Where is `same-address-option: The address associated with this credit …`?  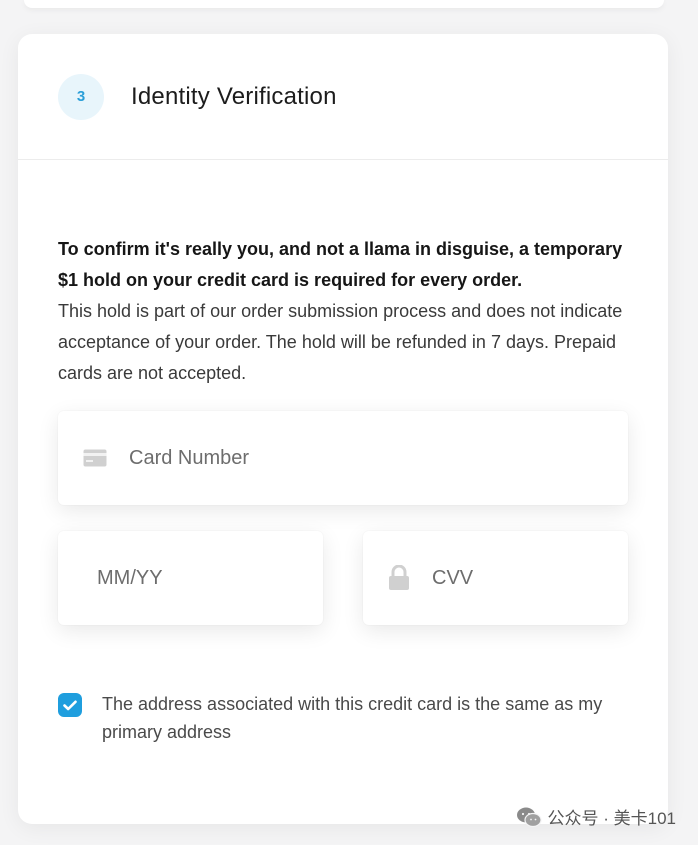
same-address-option: The address associated with this credit … is located at coordinates (343, 718).